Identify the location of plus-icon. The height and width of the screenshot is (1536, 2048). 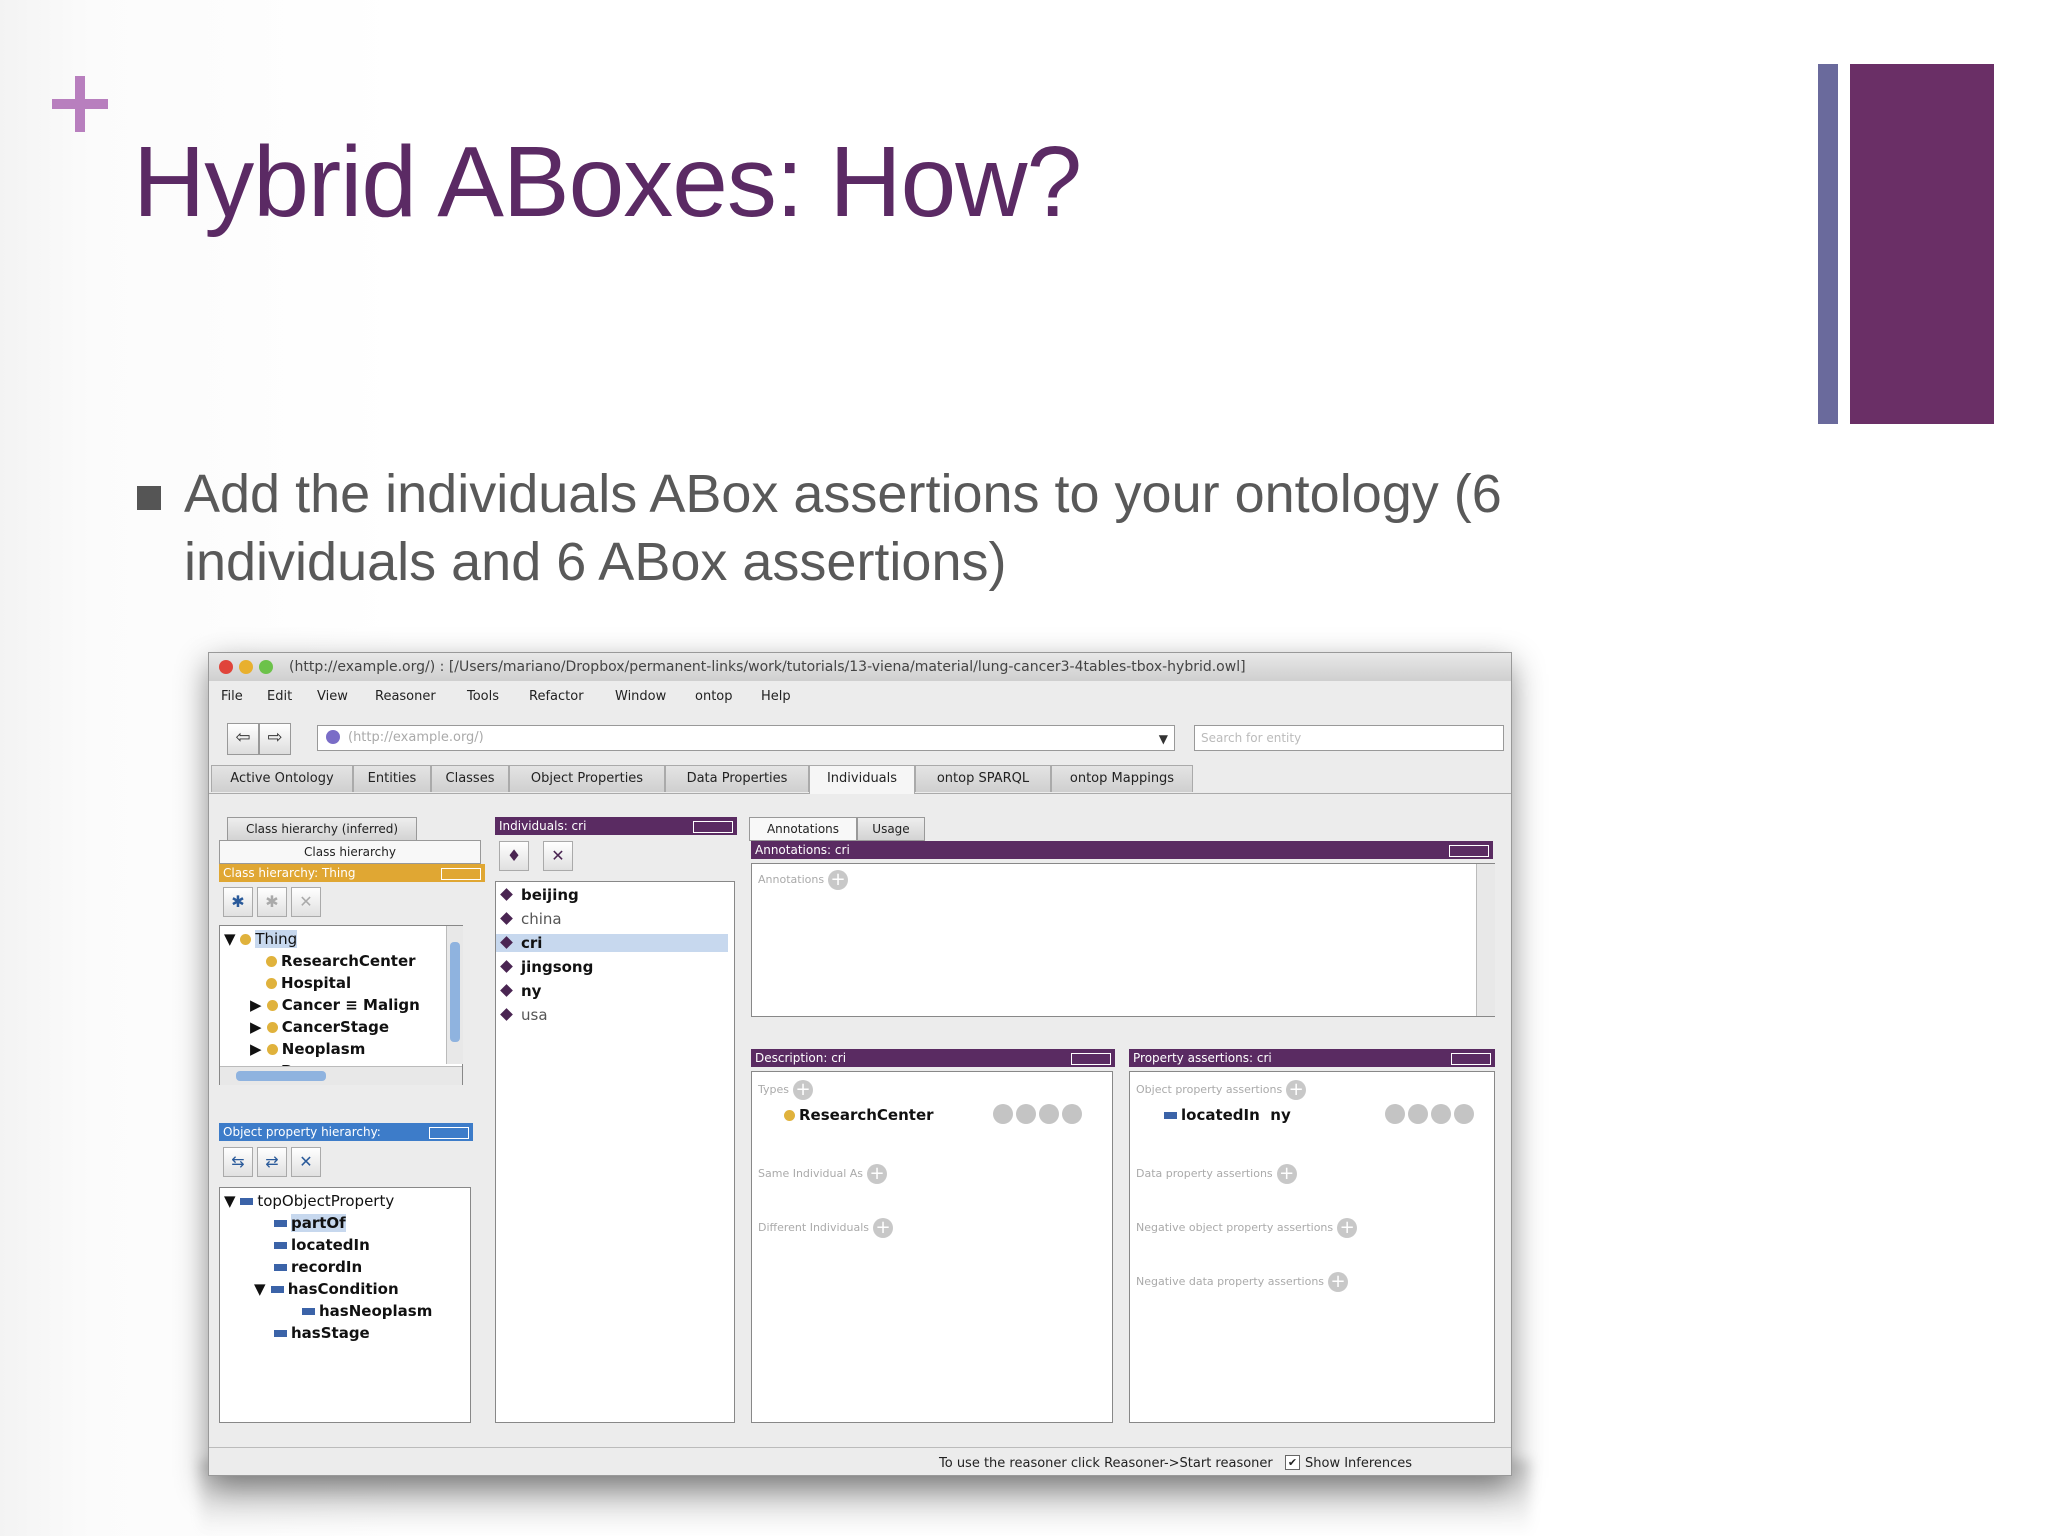
(80, 104).